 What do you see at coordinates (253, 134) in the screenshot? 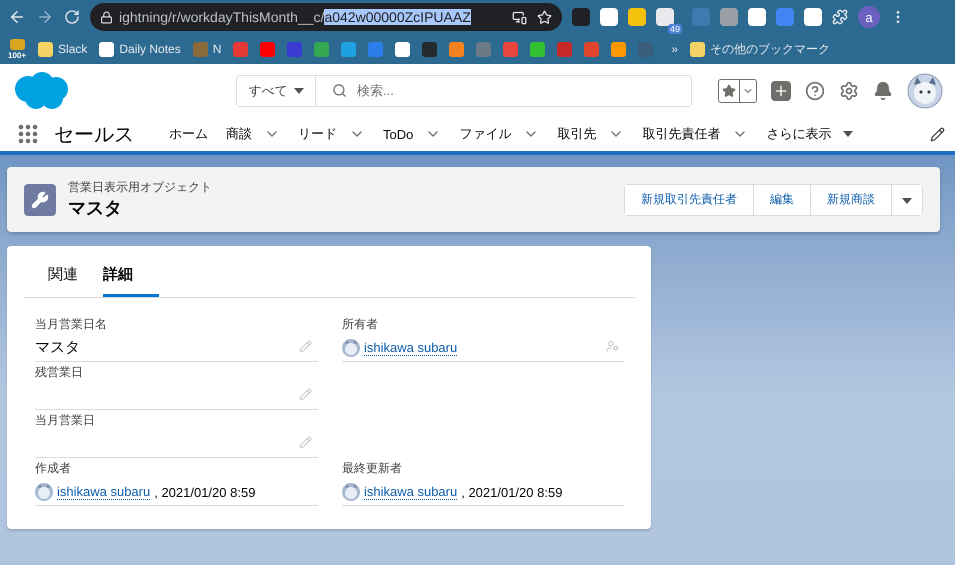
I see `nav-tab: 商談` at bounding box center [253, 134].